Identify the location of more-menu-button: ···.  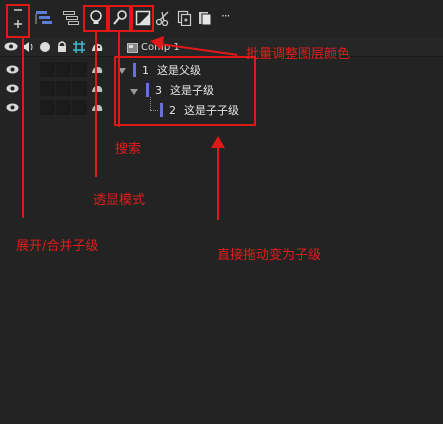
(226, 16).